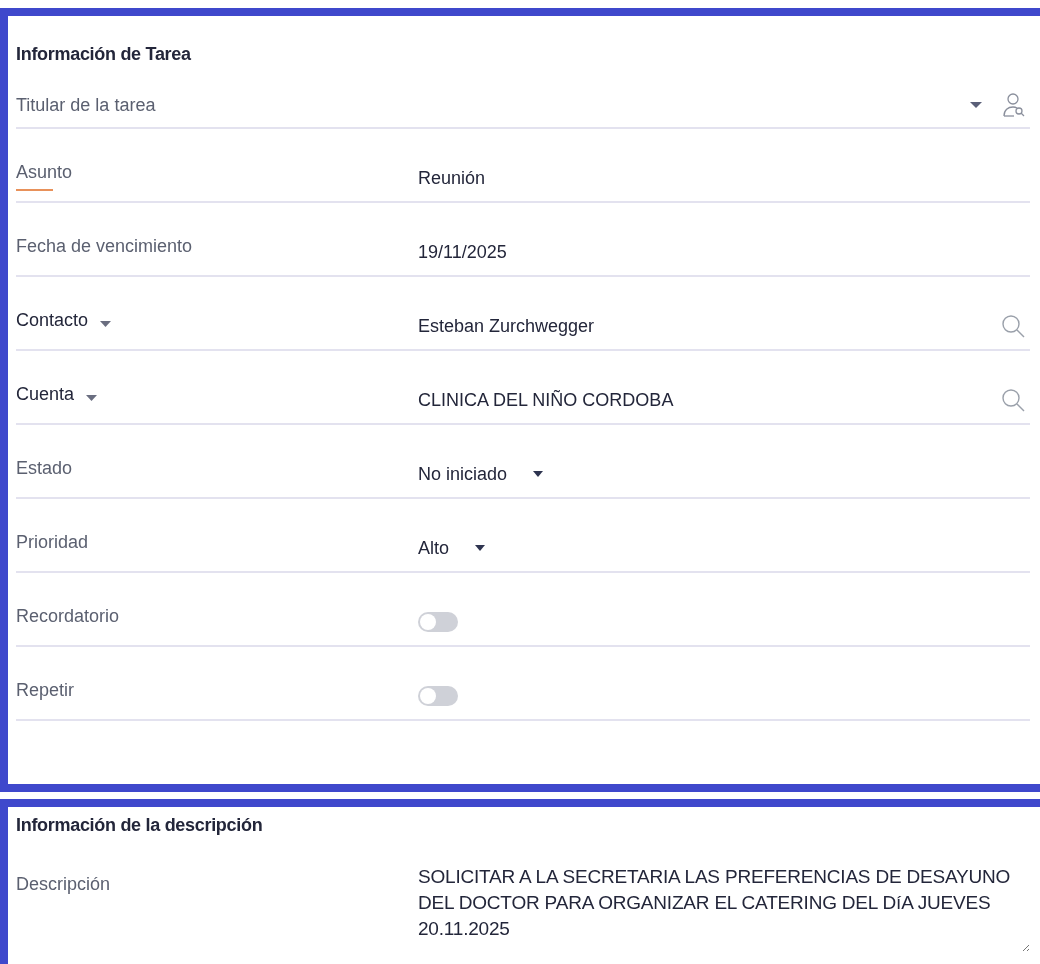 This screenshot has width=1040, height=964. I want to click on field-label: Prioridad, so click(52, 542).